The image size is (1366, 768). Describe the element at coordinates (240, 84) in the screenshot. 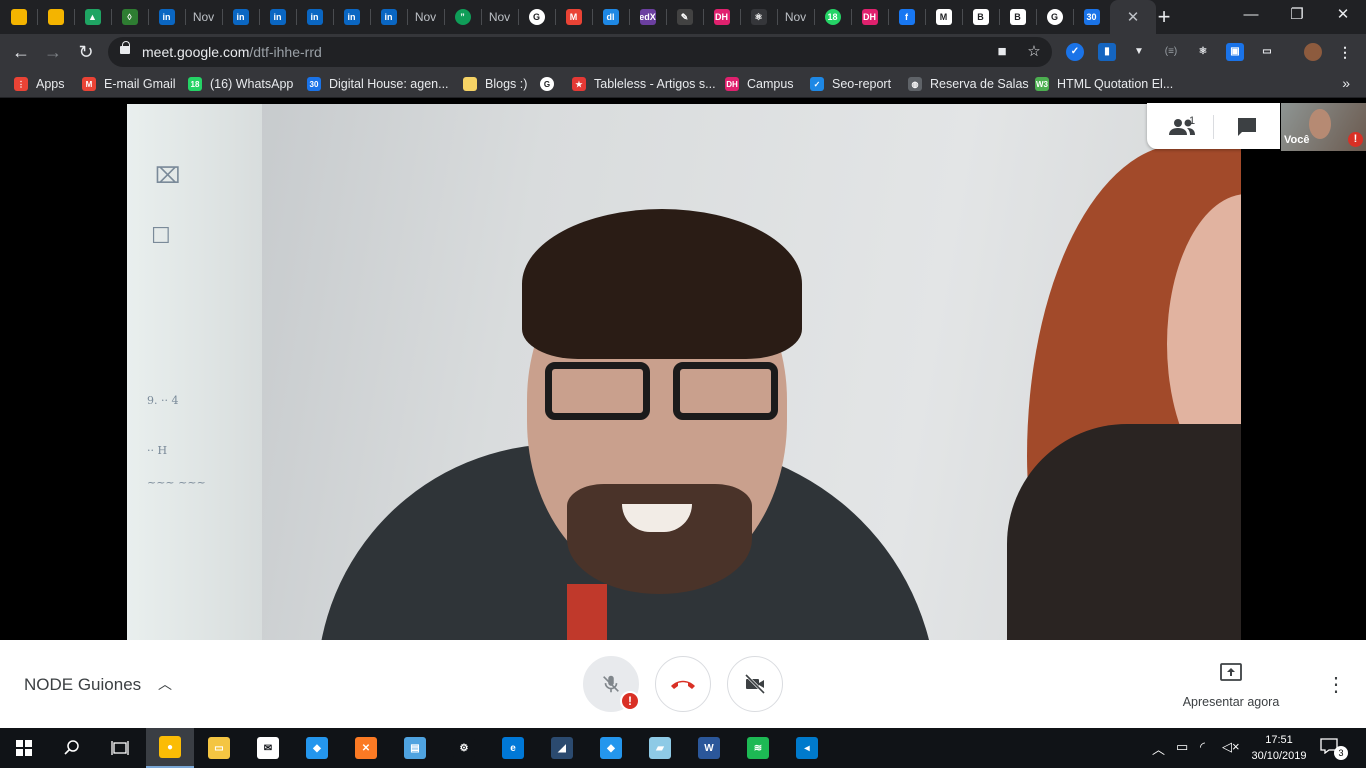

I see `bookmark-item: 18 (16) WhatsApp` at that location.